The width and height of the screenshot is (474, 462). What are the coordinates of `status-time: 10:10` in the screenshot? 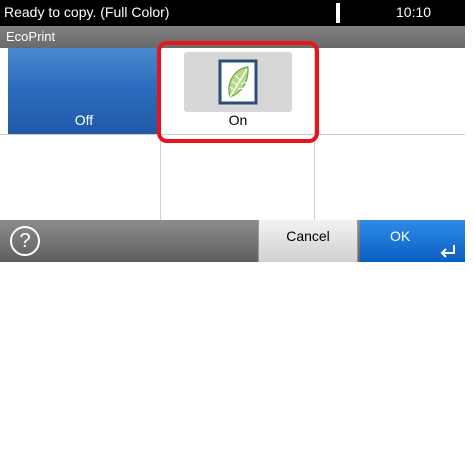 It's located at (414, 12).